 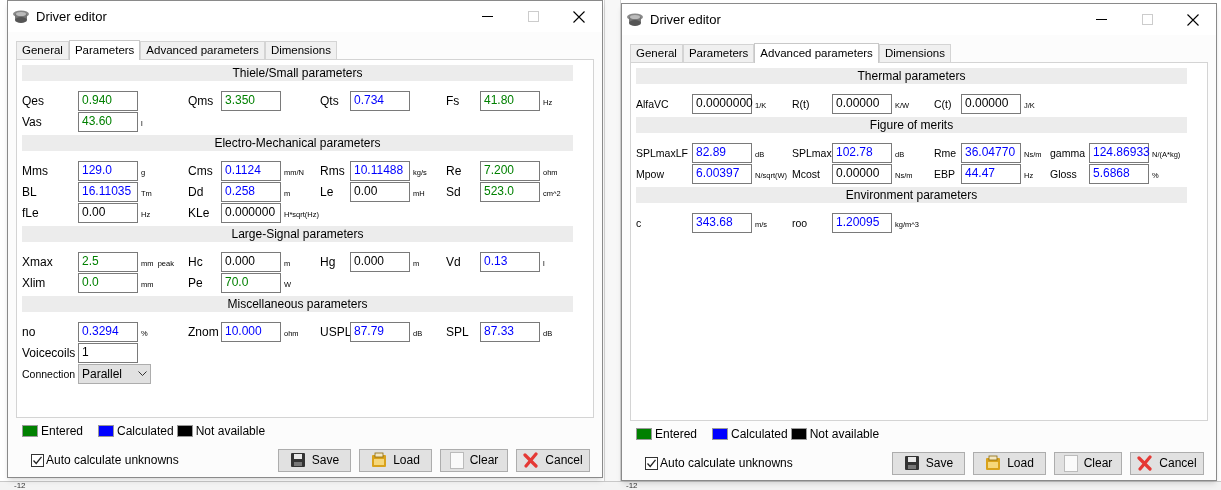 What do you see at coordinates (862, 223) in the screenshot?
I see `input-field: 1.20095` at bounding box center [862, 223].